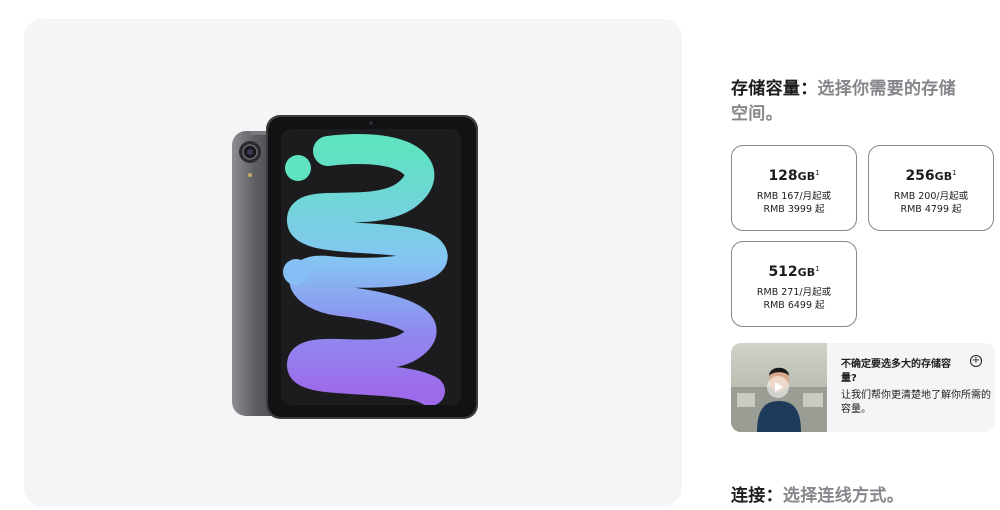 This screenshot has height=510, width=1000. I want to click on option-price: RMB 200/月起或 RMB 4799 起, so click(931, 203).